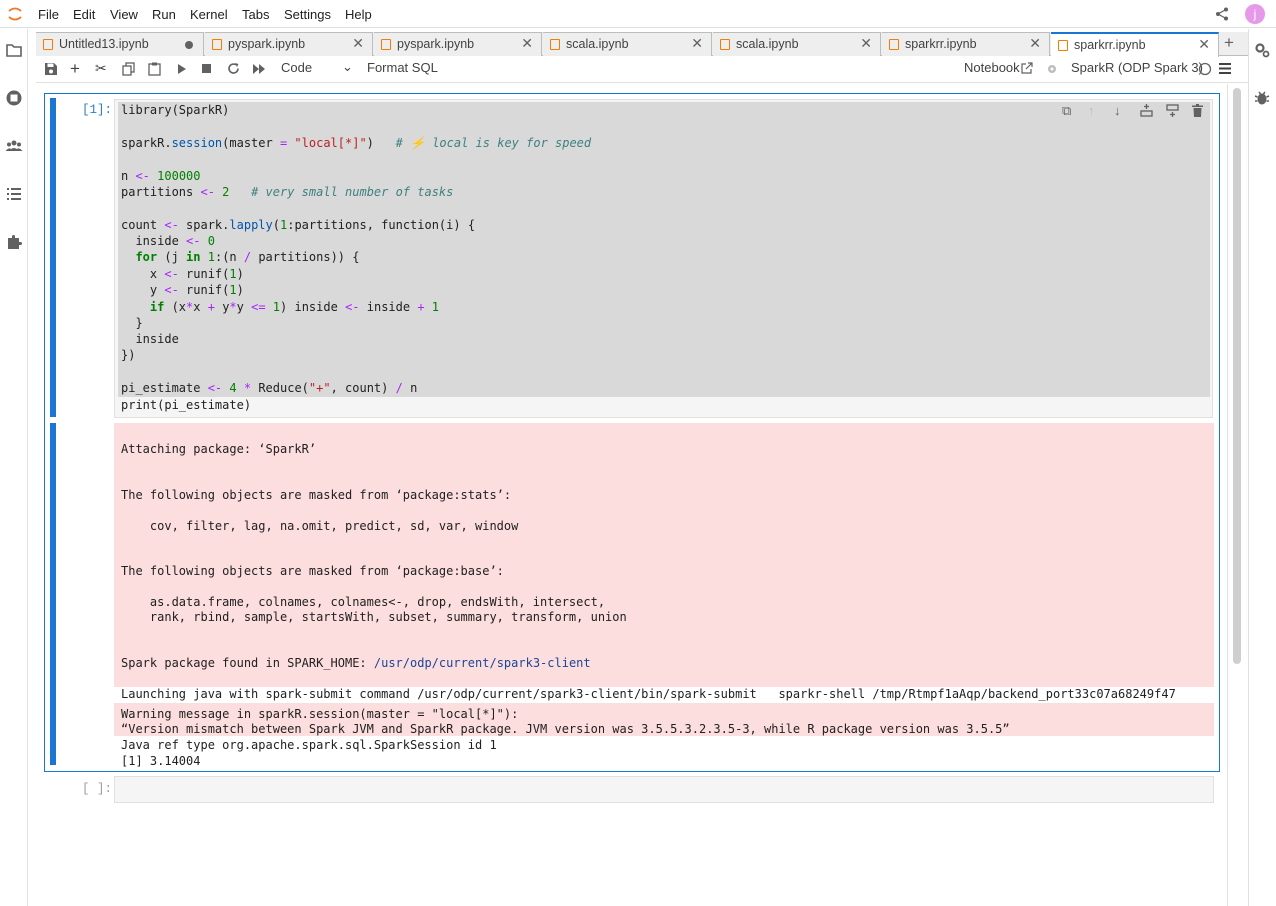  I want to click on empty-code-editor, so click(664, 789).